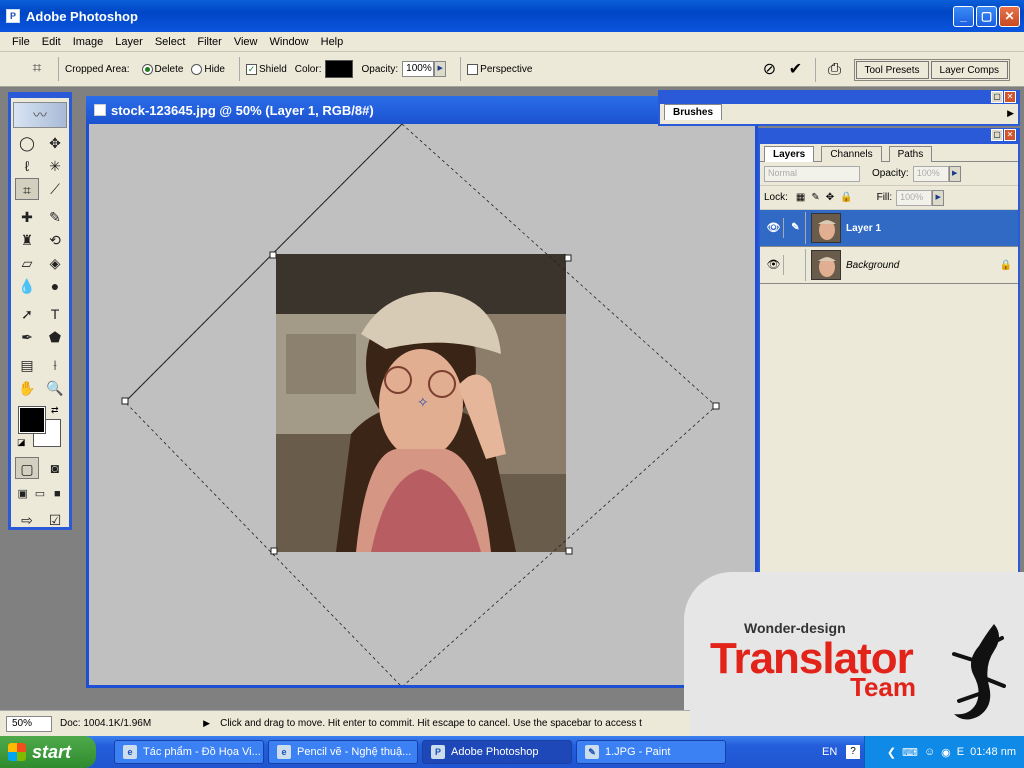 This screenshot has height=768, width=1024. I want to click on file-browser-icon: ⎙, so click(835, 70).